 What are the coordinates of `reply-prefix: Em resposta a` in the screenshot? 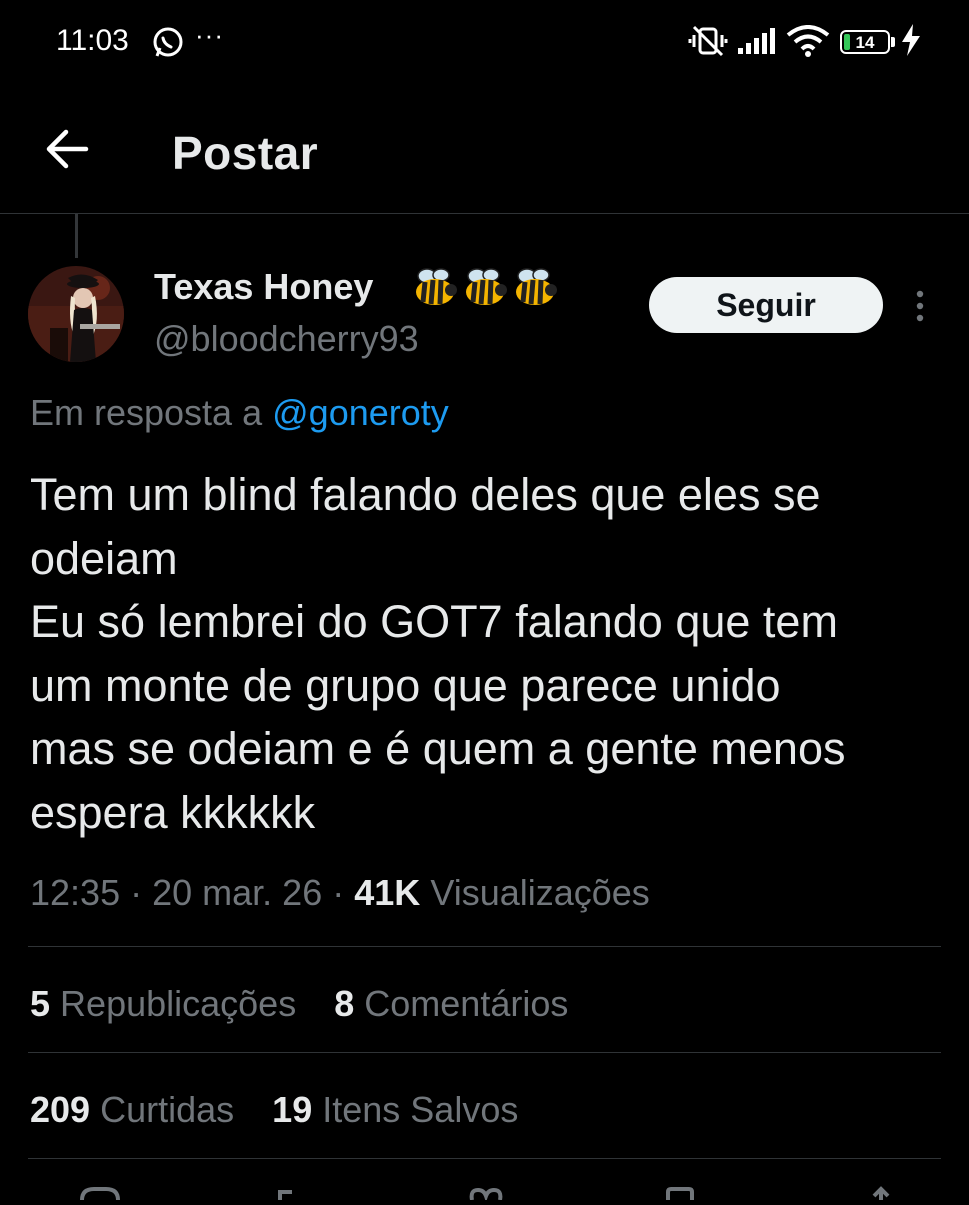 It's located at (146, 412).